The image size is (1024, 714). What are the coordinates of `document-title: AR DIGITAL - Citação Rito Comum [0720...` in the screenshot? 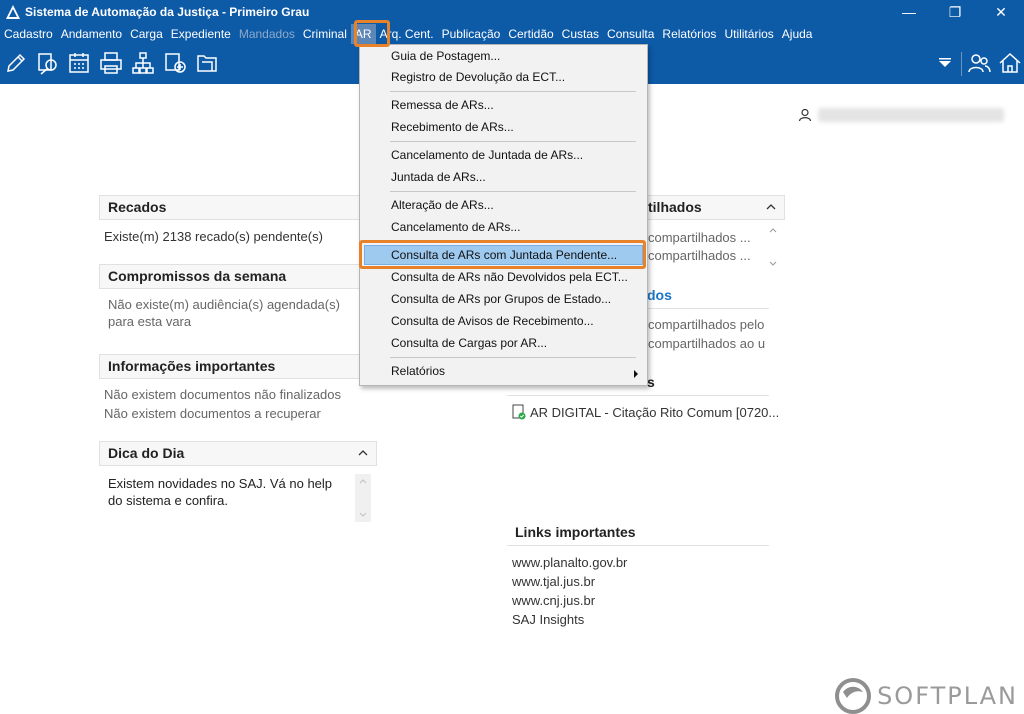 It's located at (655, 412).